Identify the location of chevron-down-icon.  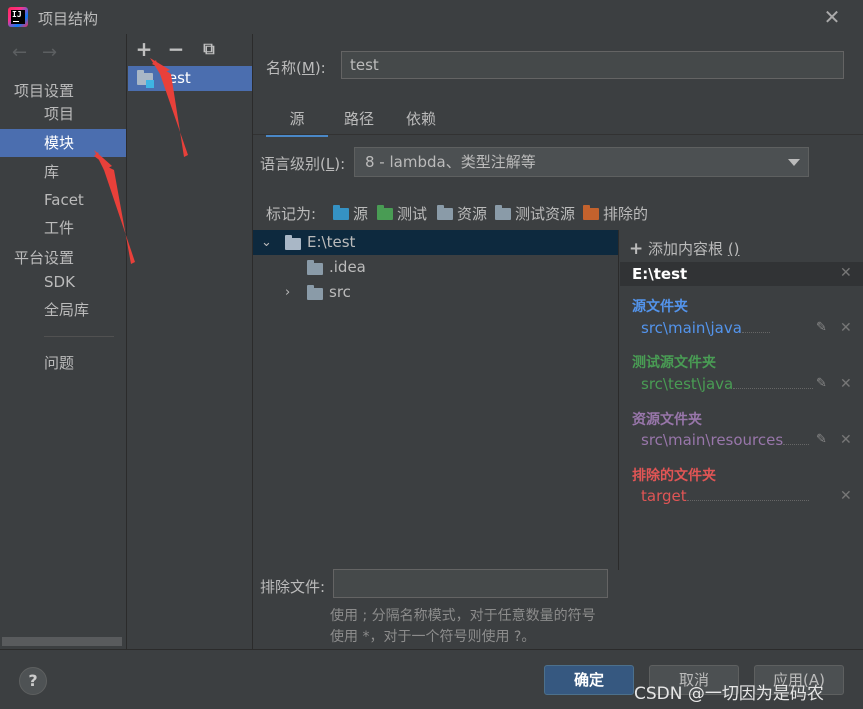
(794, 162).